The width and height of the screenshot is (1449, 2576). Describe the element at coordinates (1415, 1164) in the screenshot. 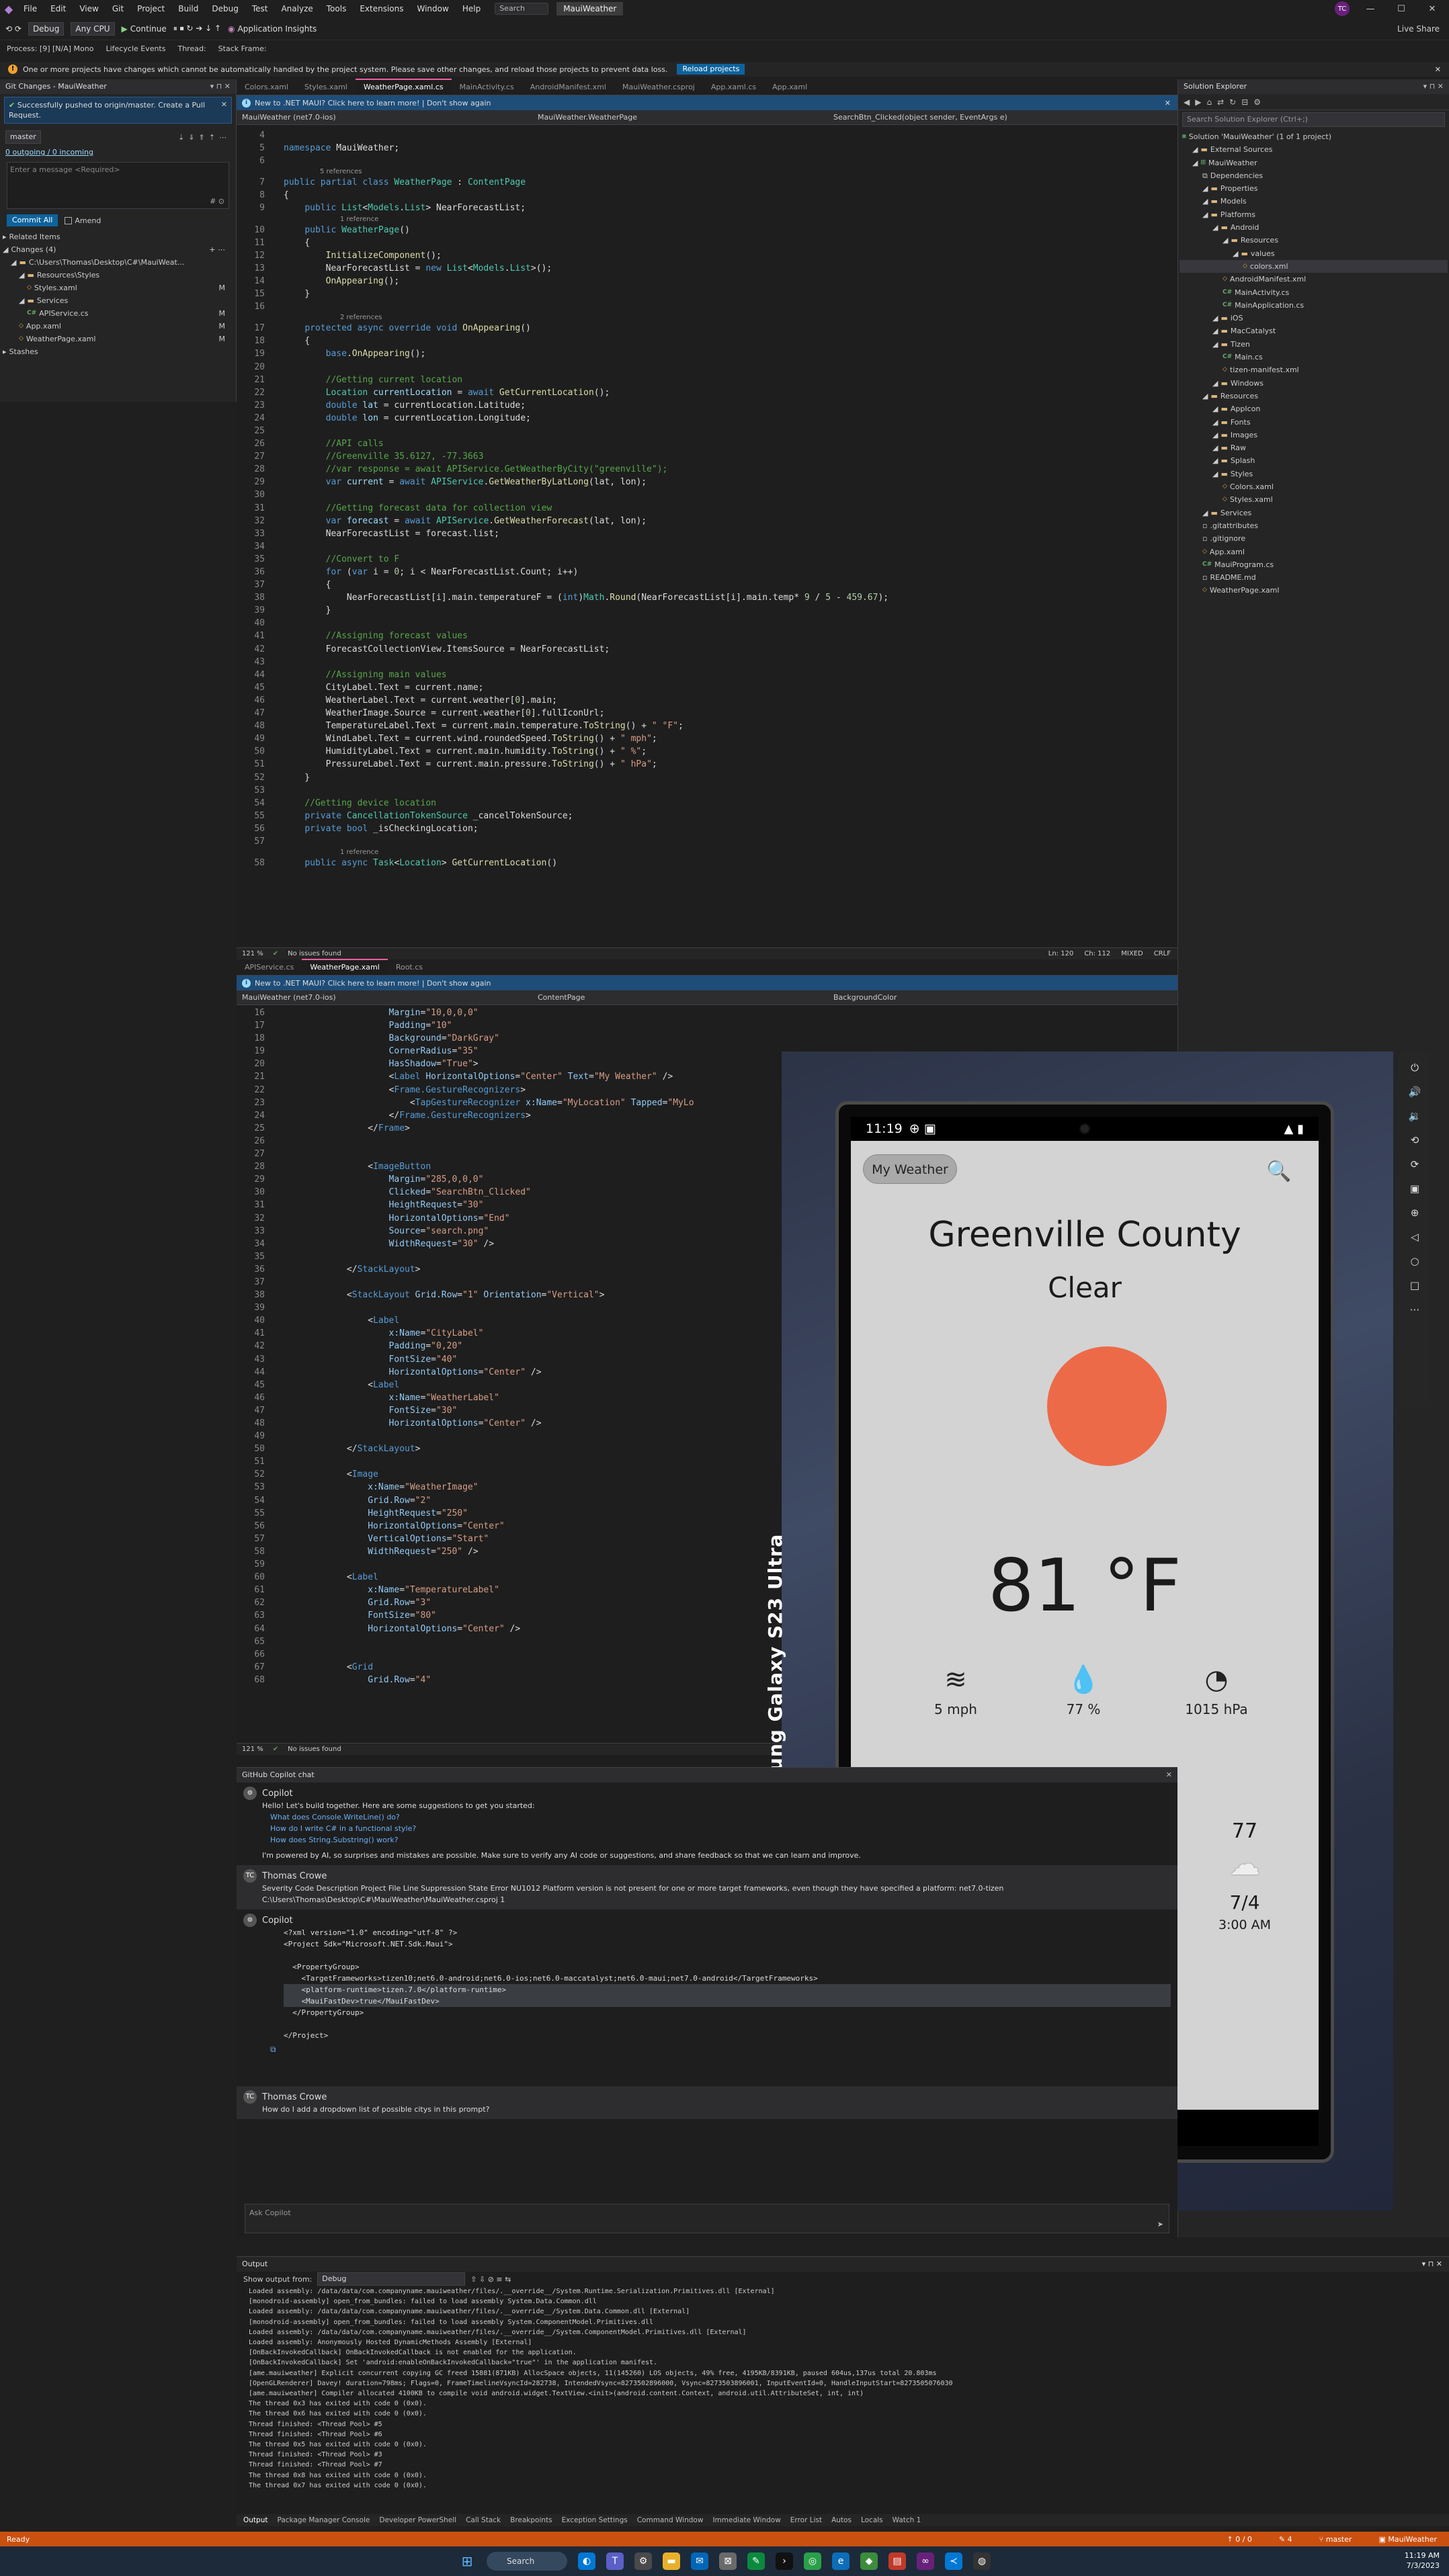

I see `rotate-right-icon: ⟳` at that location.